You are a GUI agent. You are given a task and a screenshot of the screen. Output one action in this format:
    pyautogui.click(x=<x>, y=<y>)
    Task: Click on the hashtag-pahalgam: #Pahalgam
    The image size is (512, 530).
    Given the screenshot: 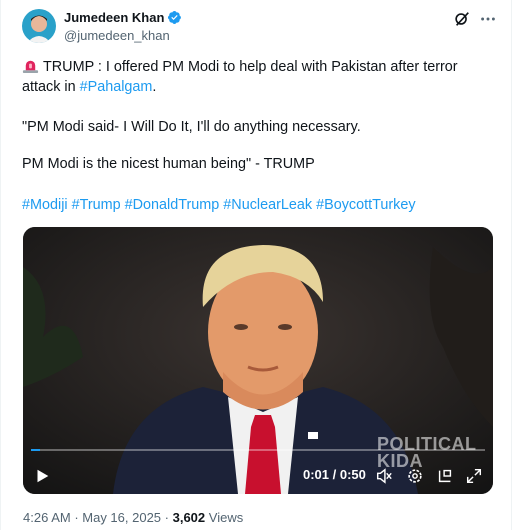 What is the action you would take?
    pyautogui.click(x=116, y=87)
    